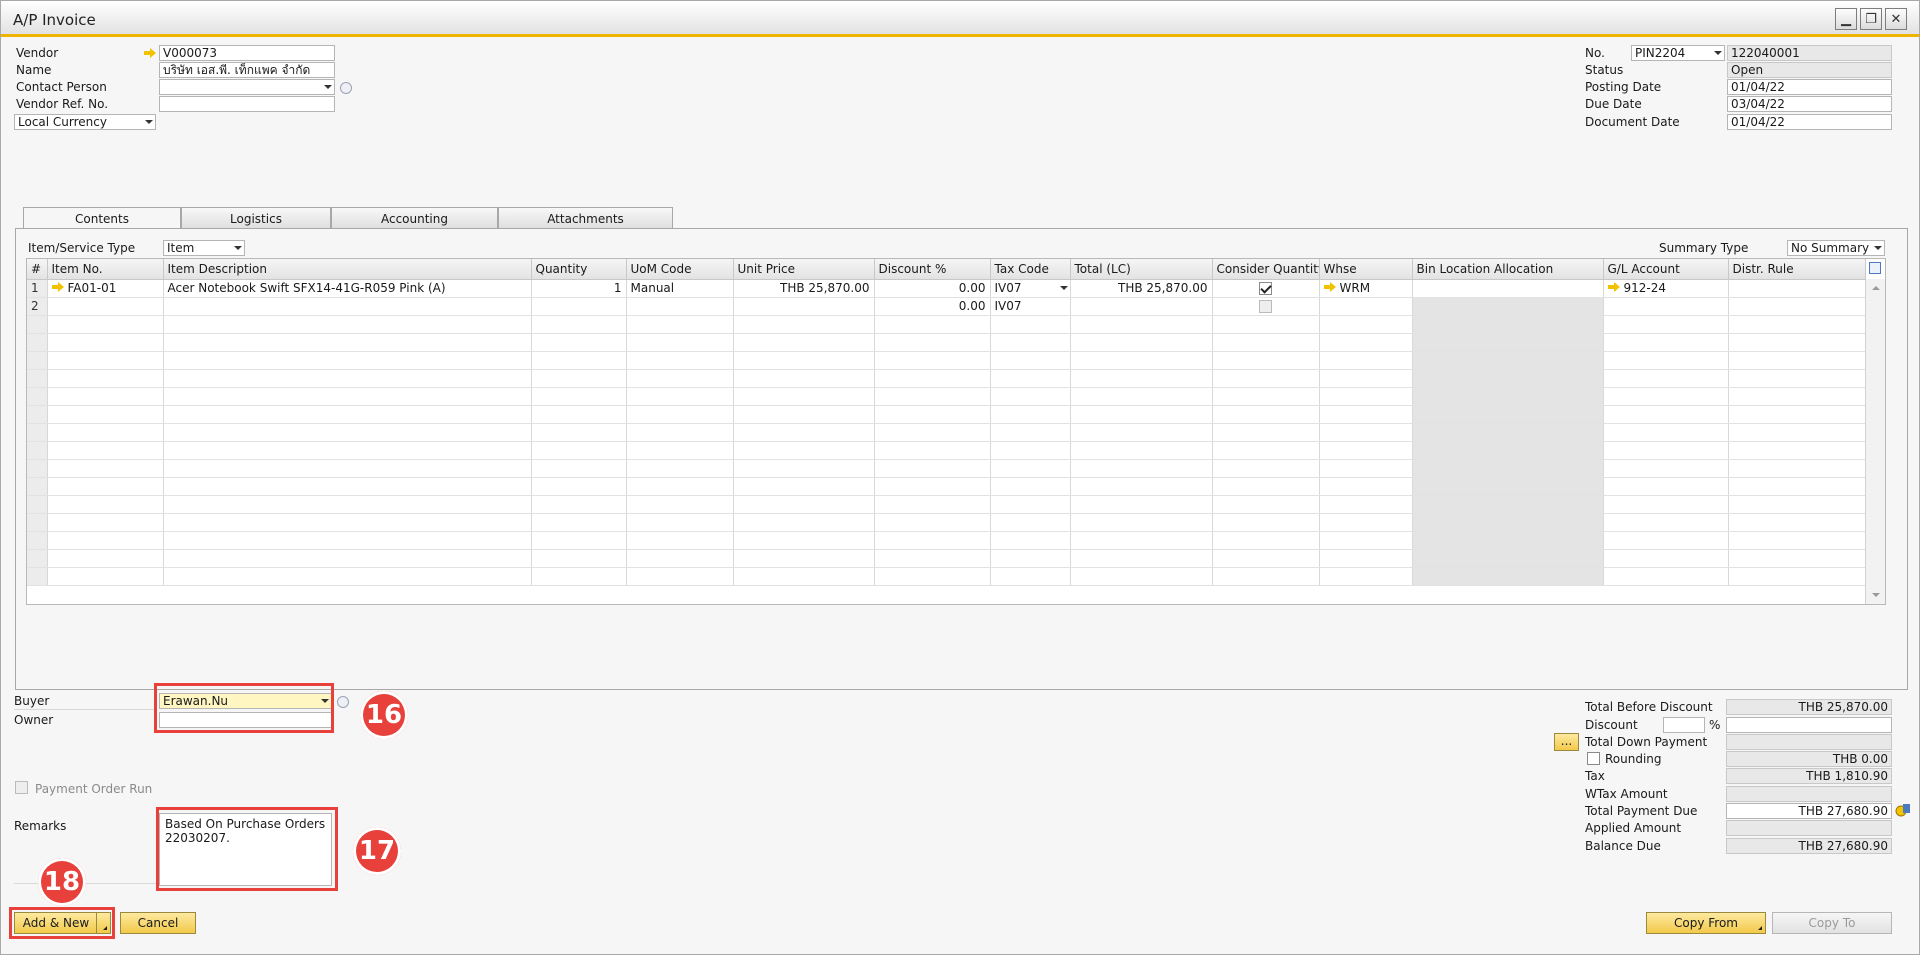 The width and height of the screenshot is (1920, 955). What do you see at coordinates (680, 306) in the screenshot?
I see `uom-cell` at bounding box center [680, 306].